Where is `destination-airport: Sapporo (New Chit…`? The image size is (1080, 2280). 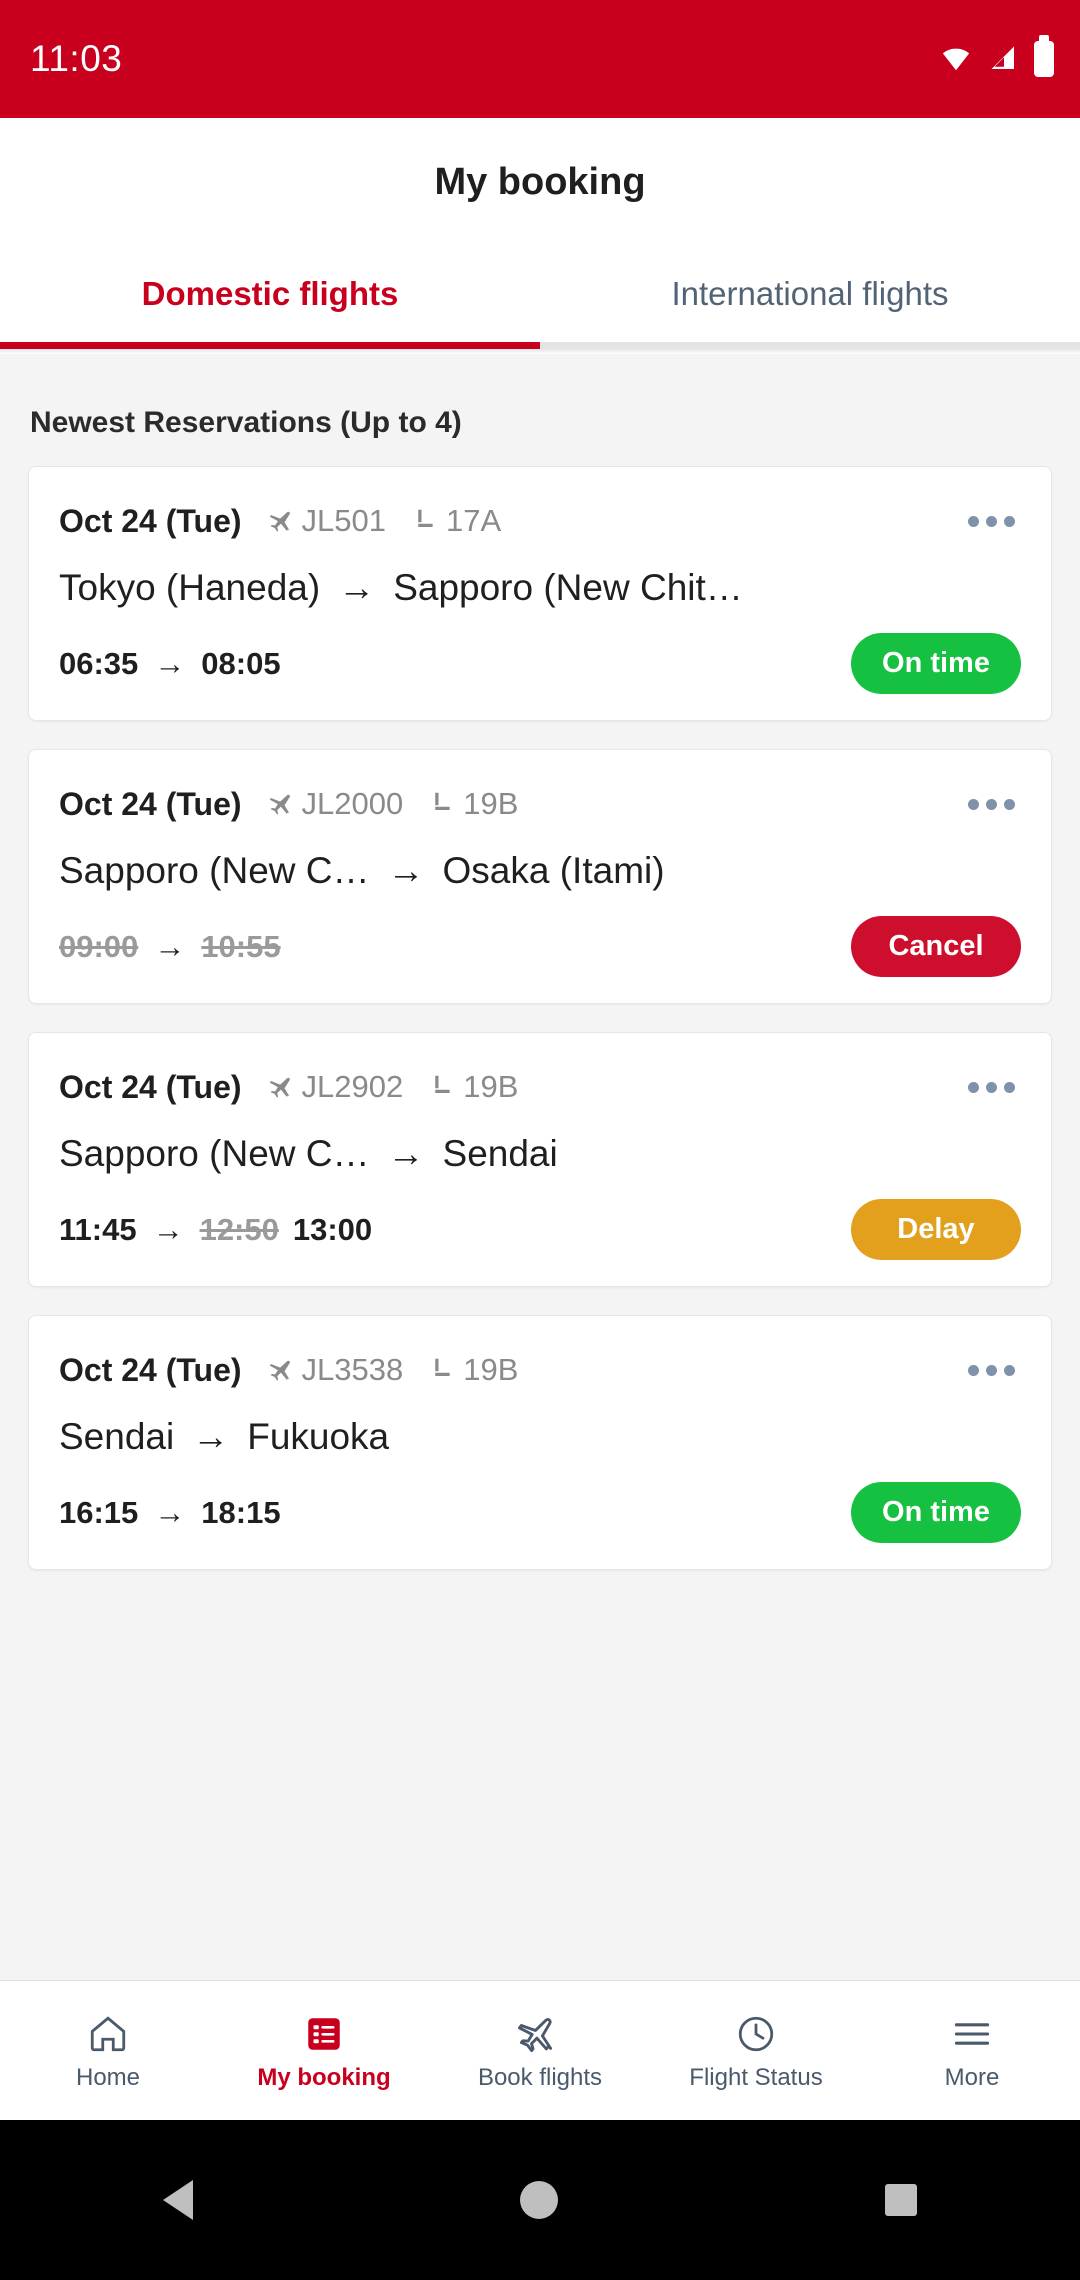
destination-airport: Sapporo (New Chit… is located at coordinates (568, 587).